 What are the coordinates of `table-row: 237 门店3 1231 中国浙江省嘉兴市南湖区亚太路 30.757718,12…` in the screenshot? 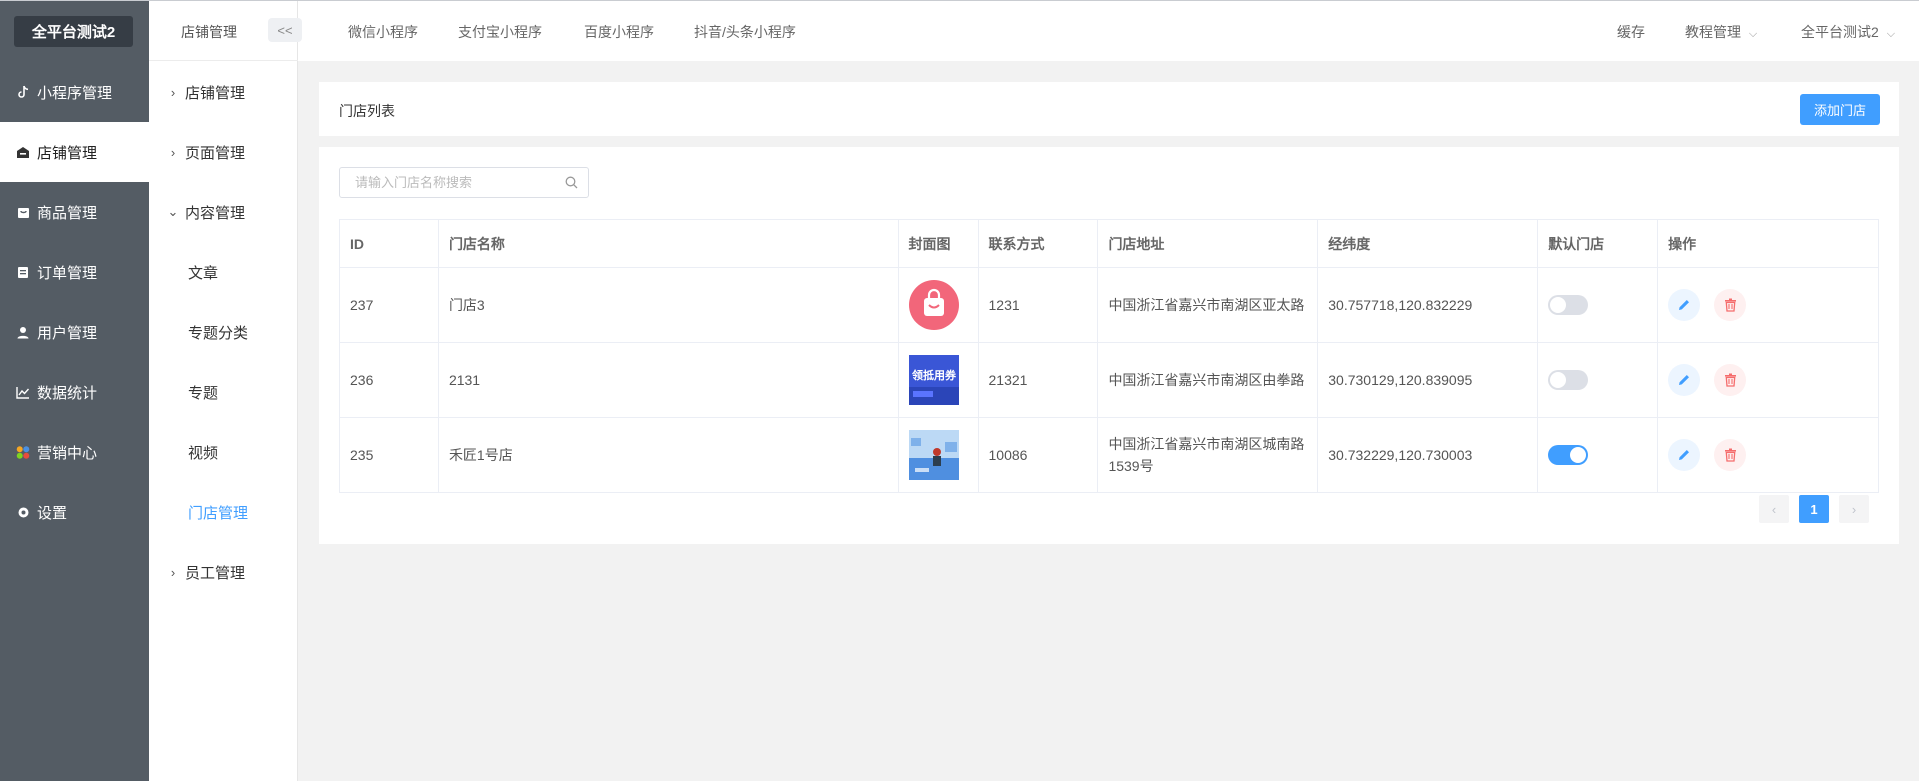 It's located at (1109, 305).